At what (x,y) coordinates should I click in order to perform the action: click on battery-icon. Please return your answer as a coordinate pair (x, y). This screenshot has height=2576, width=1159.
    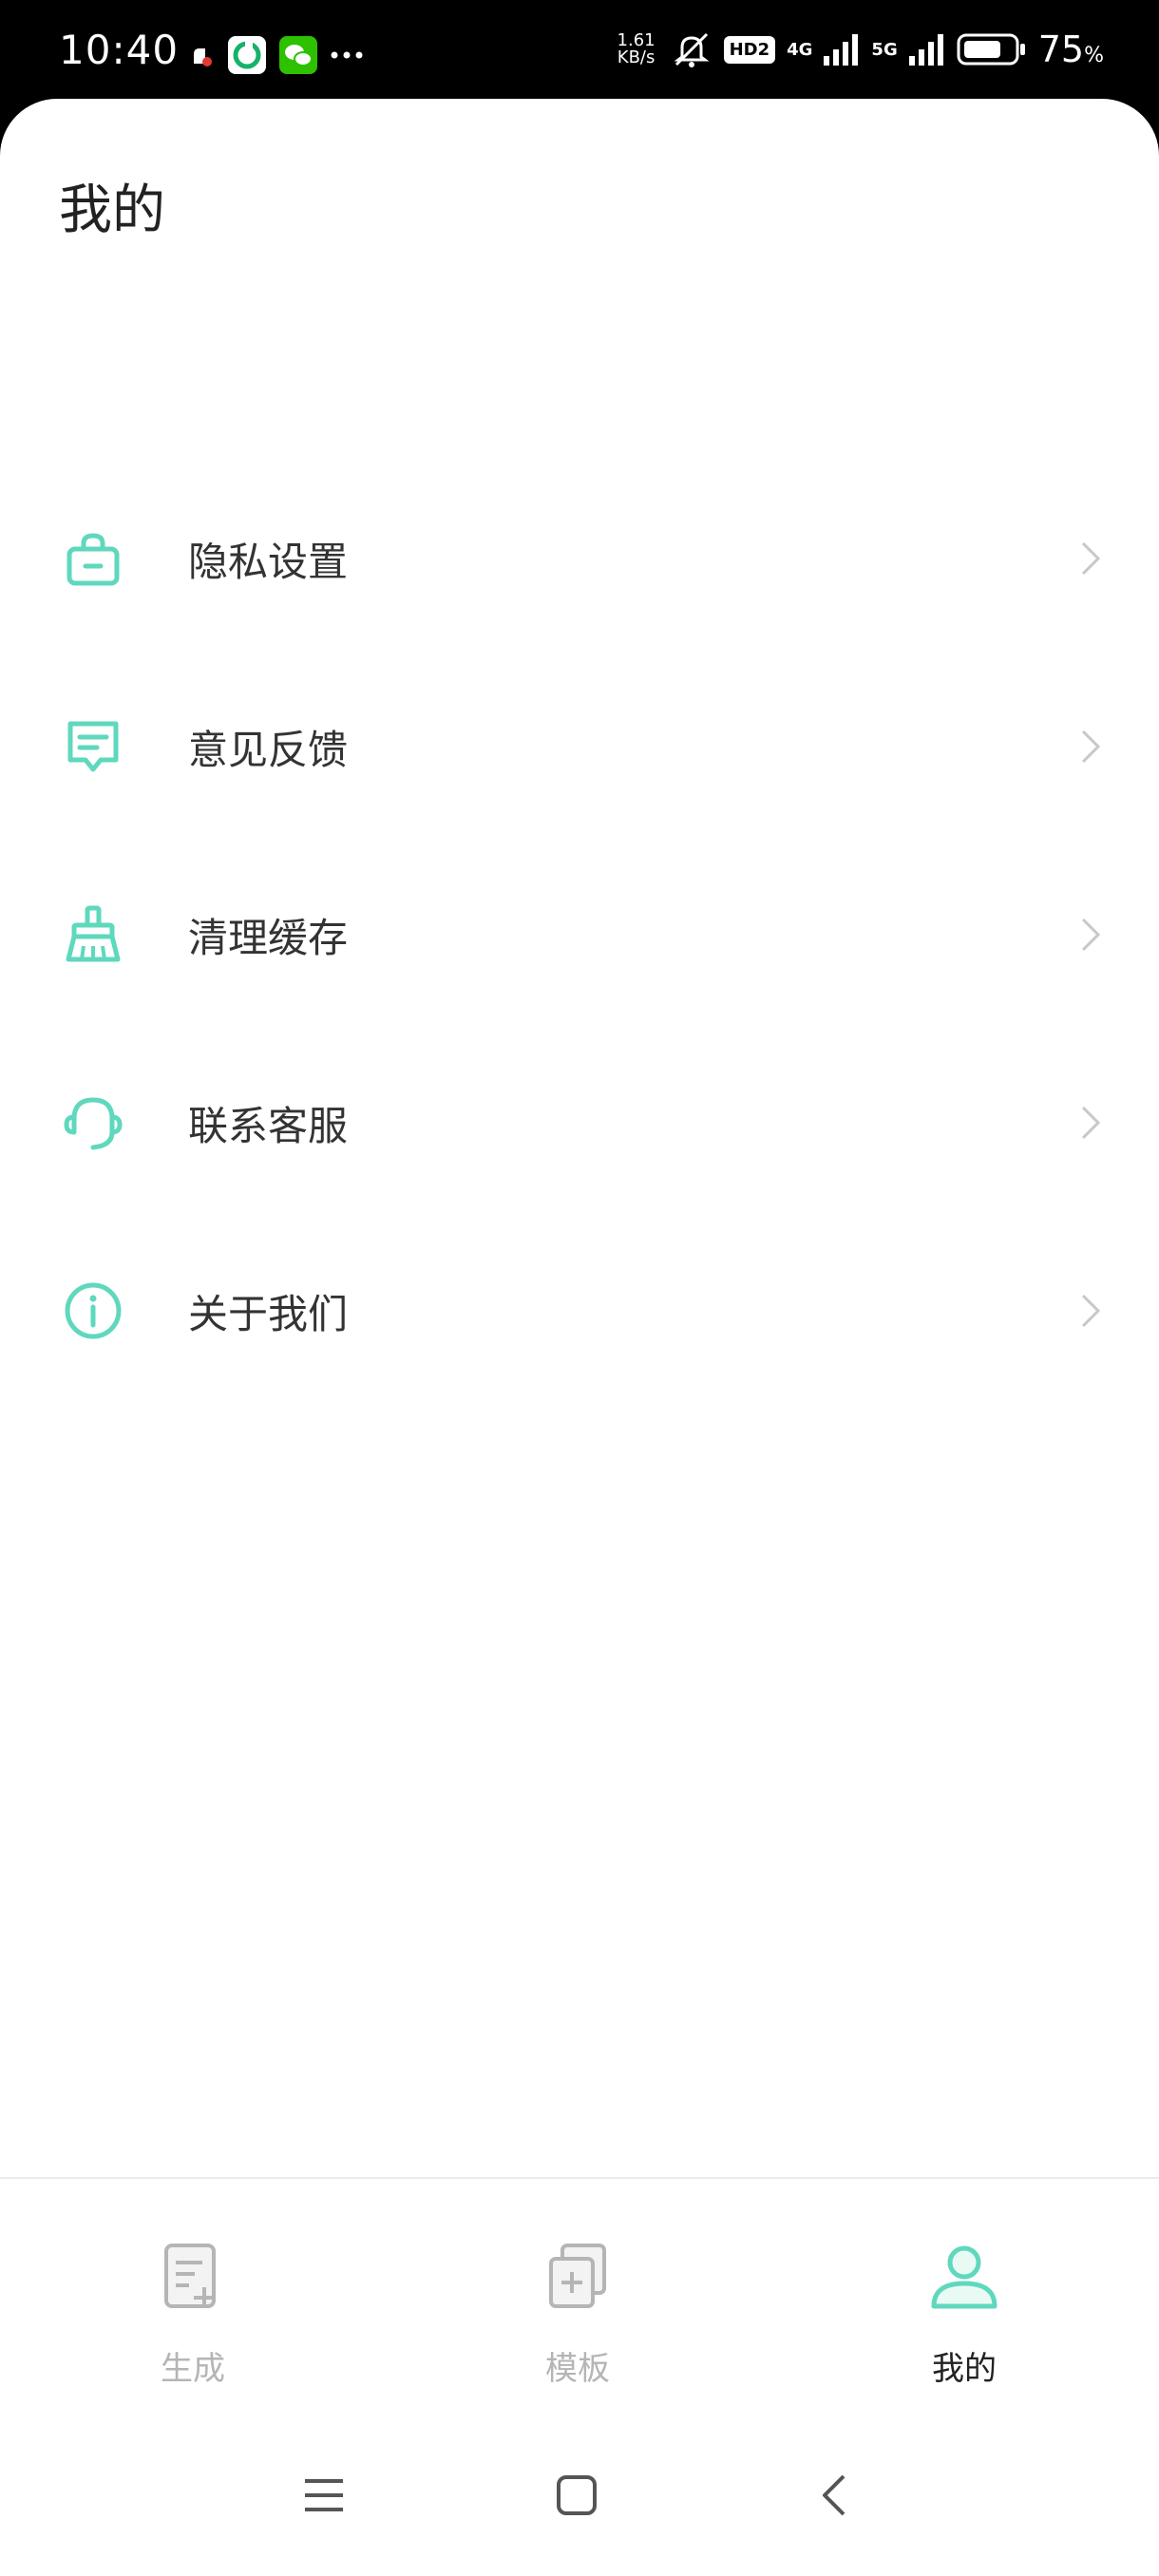
    Looking at the image, I should click on (991, 49).